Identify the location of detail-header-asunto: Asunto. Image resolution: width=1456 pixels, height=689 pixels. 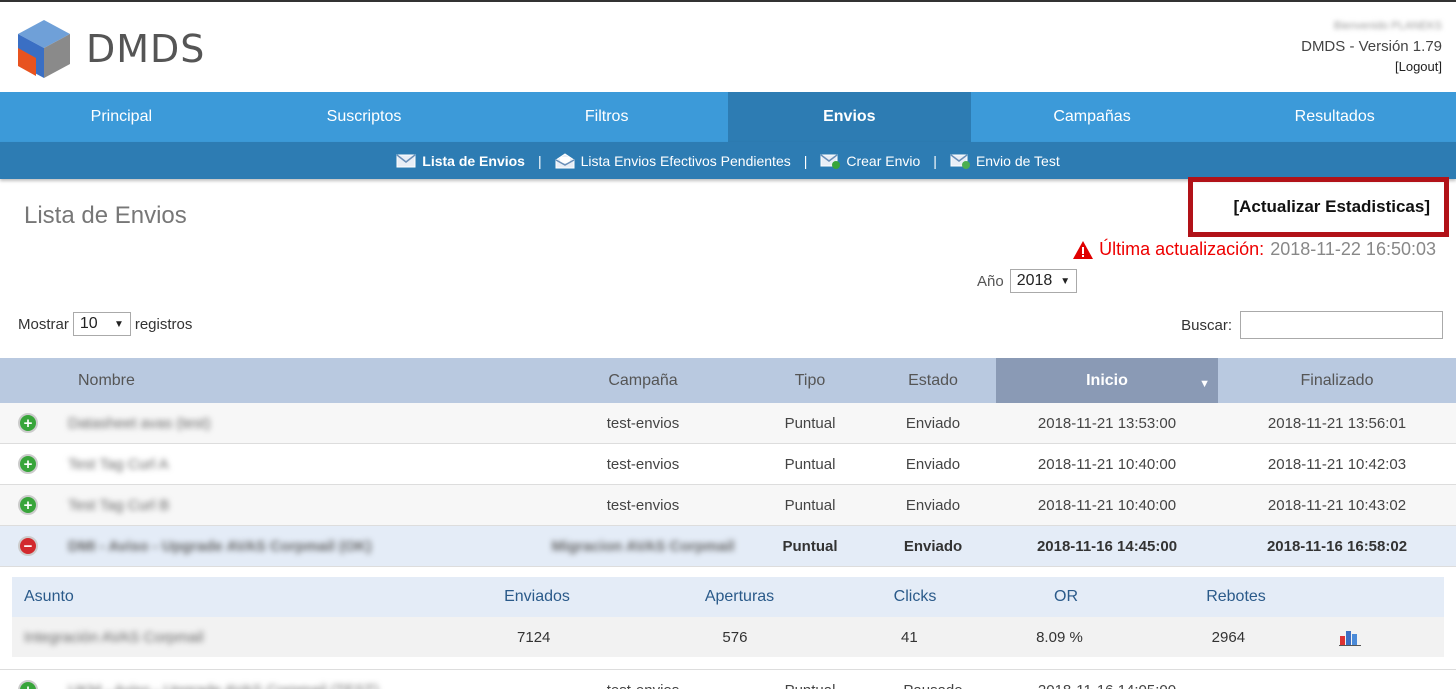
(49, 596).